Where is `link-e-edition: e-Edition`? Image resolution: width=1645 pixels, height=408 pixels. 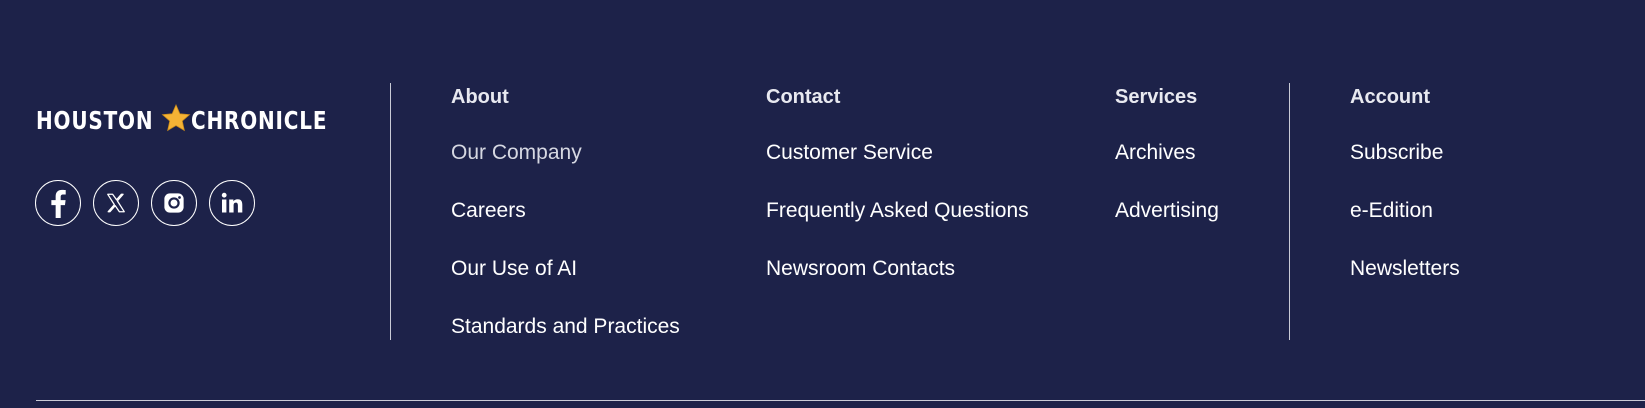 link-e-edition: e-Edition is located at coordinates (1391, 210).